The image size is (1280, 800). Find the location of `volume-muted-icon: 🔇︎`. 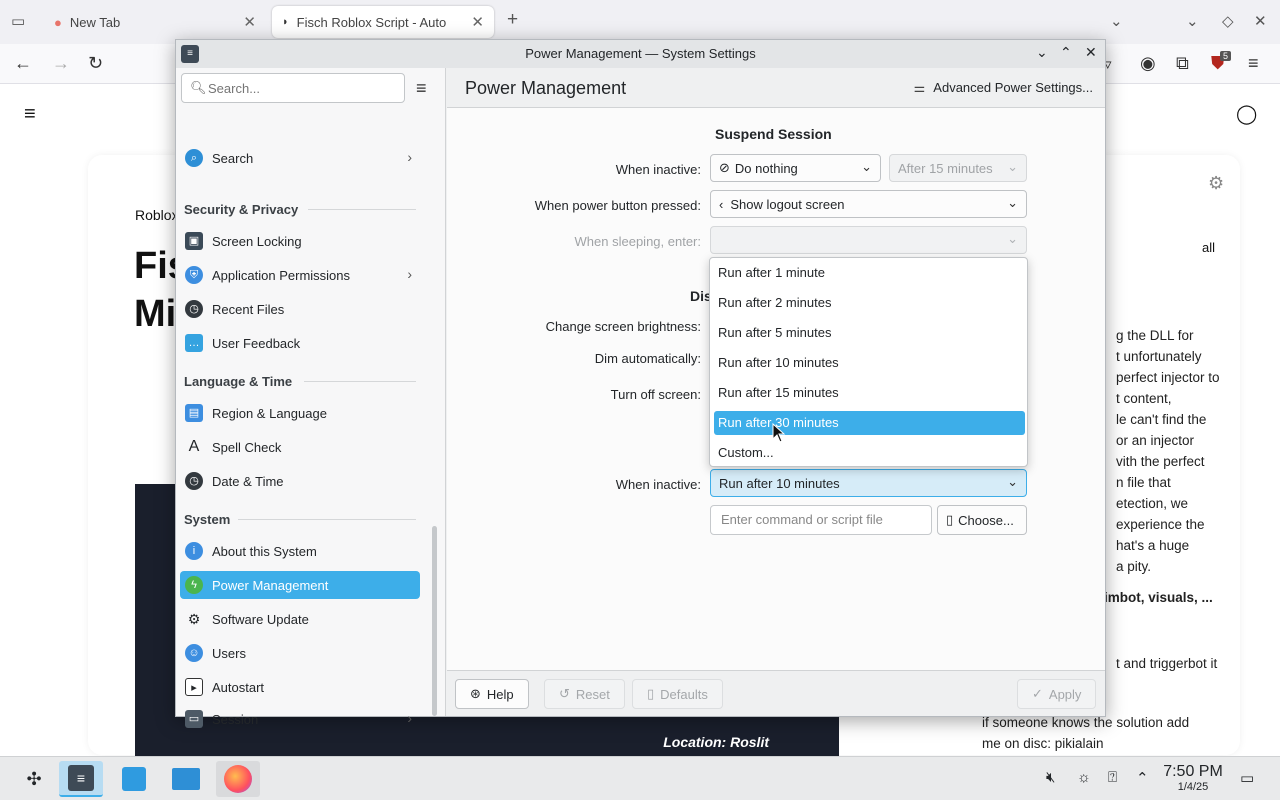

volume-muted-icon: 🔇︎ is located at coordinates (1050, 777).